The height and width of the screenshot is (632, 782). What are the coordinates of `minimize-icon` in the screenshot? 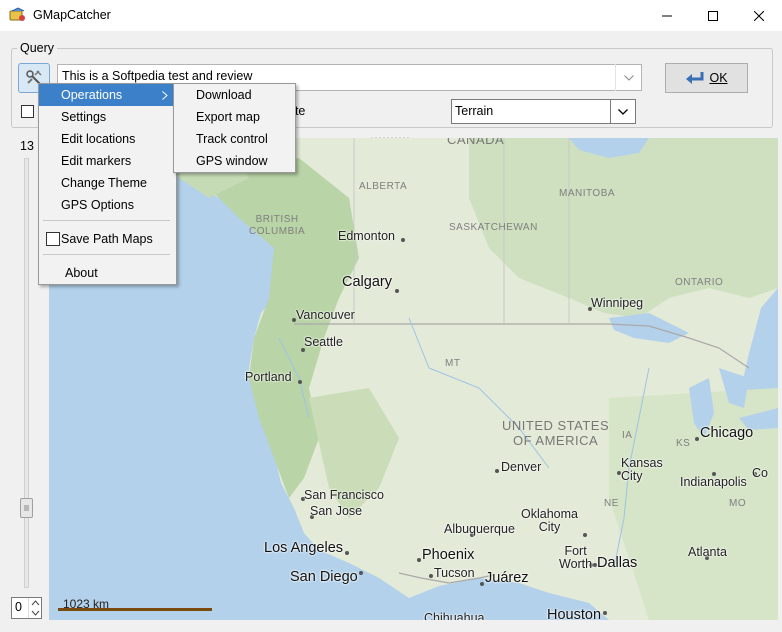 It's located at (667, 15).